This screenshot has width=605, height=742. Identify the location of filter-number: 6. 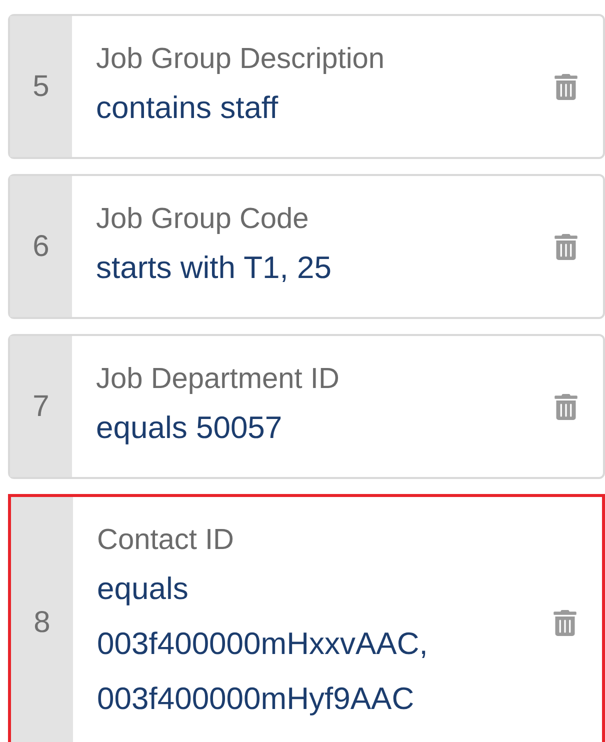
(41, 247).